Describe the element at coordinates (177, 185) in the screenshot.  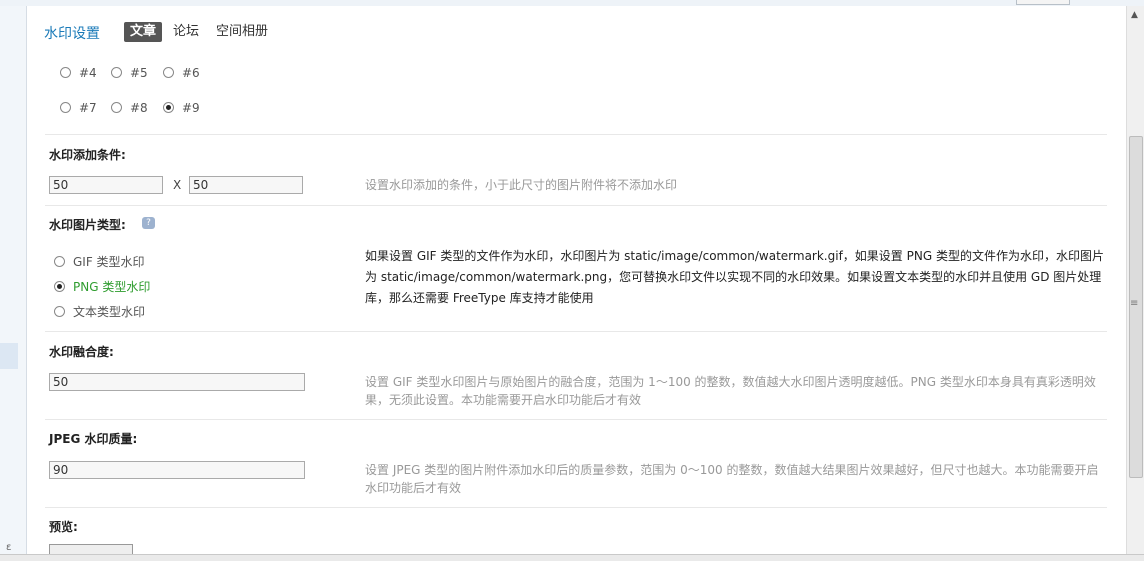
I see `condition-separator: X` at that location.